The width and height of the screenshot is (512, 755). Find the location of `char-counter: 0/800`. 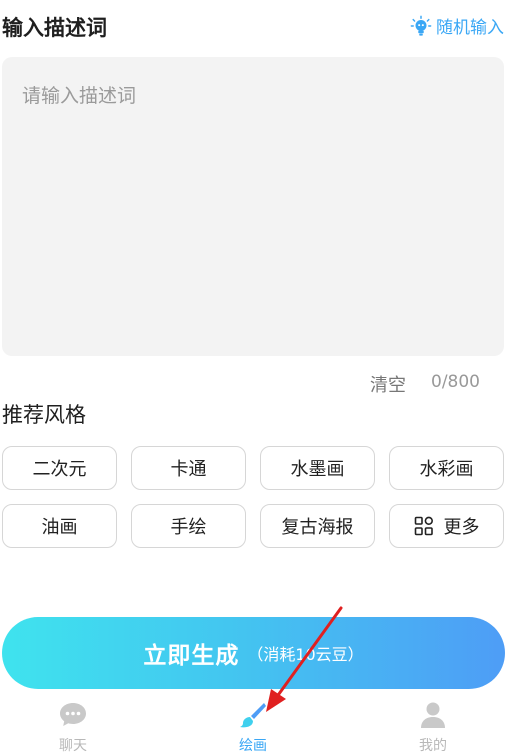

char-counter: 0/800 is located at coordinates (455, 382).